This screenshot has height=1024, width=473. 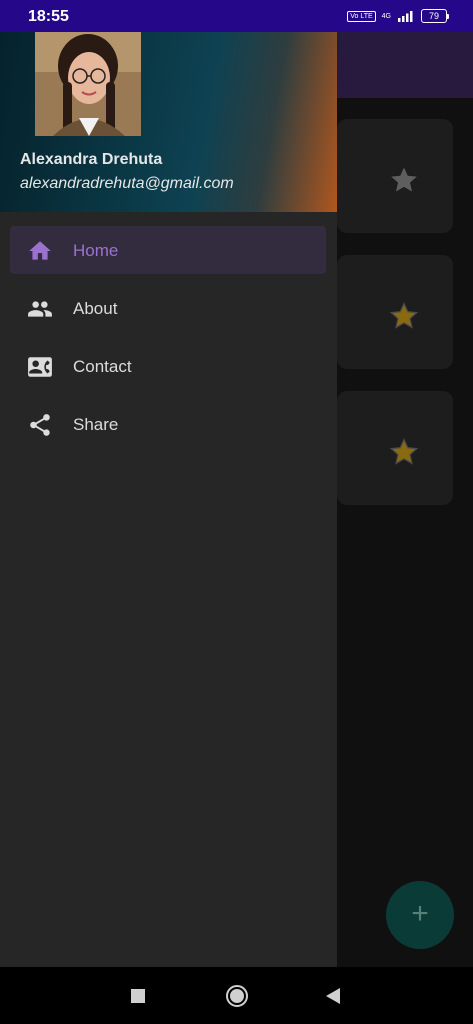 I want to click on status-icons: Vo LTE 4G 79, so click(x=398, y=16).